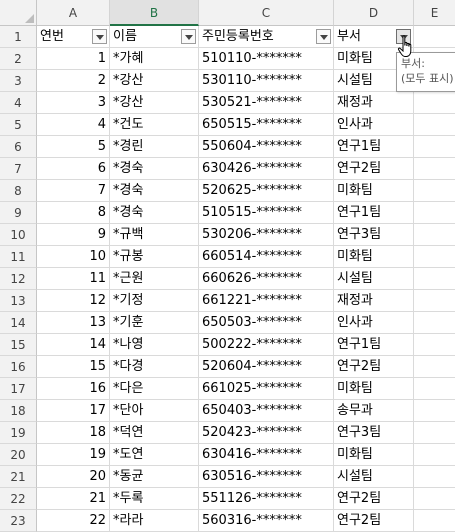  I want to click on row-header: 6, so click(18, 147).